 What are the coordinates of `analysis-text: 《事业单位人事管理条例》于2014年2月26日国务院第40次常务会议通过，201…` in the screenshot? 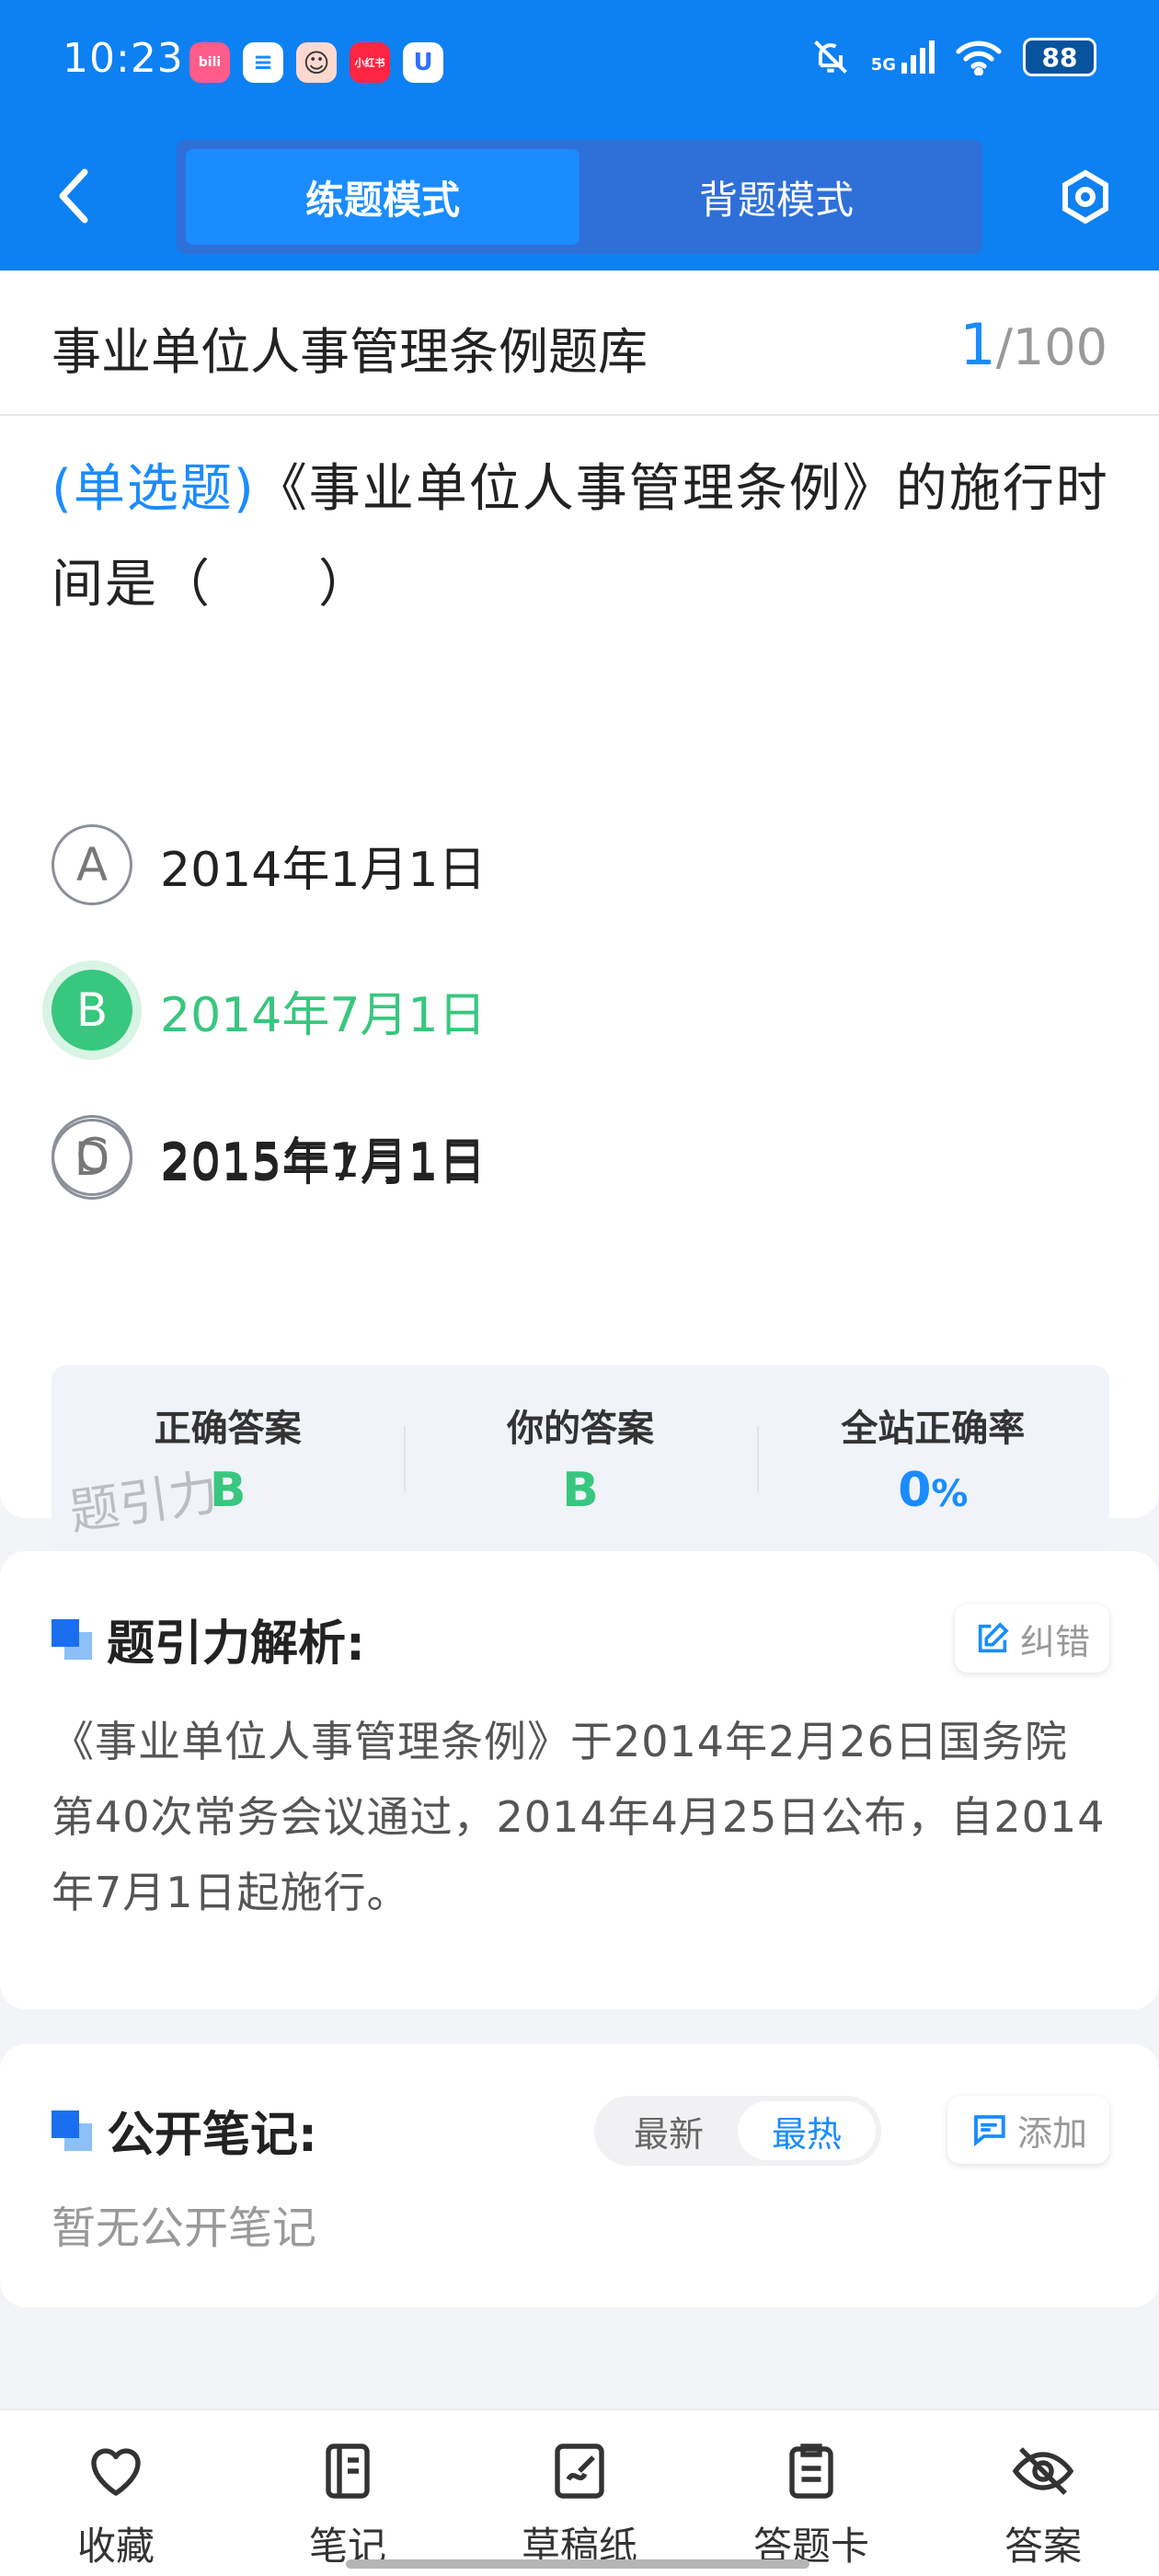 It's located at (579, 1817).